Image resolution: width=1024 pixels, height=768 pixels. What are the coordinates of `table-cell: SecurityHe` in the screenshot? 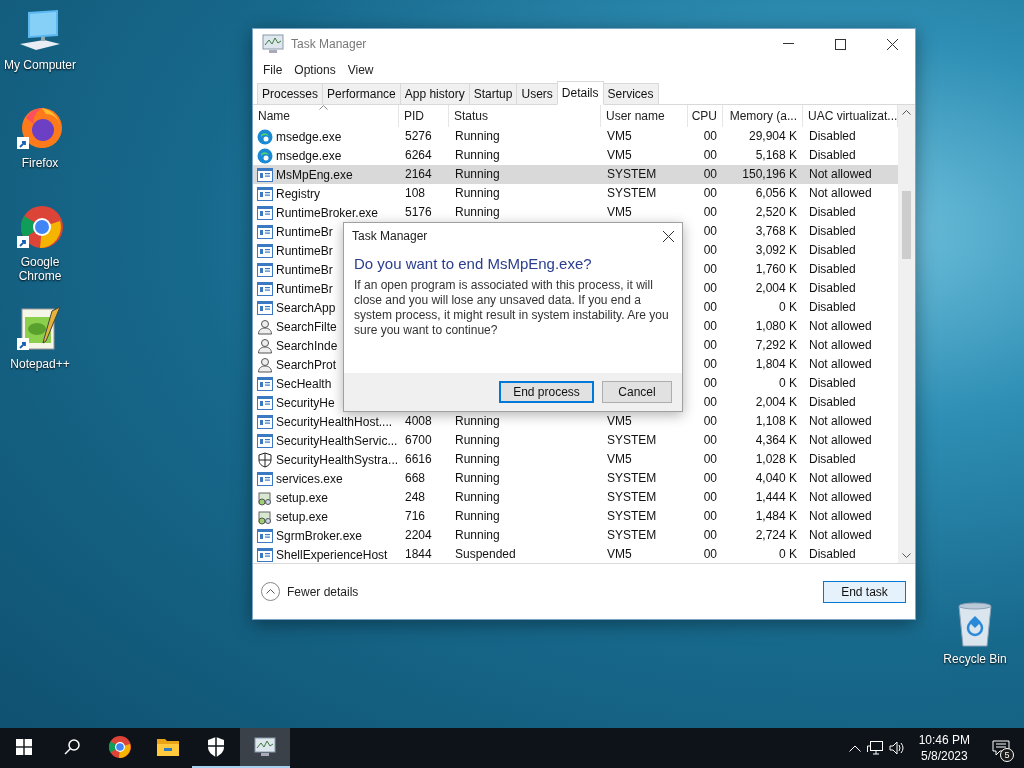 It's located at (305, 402).